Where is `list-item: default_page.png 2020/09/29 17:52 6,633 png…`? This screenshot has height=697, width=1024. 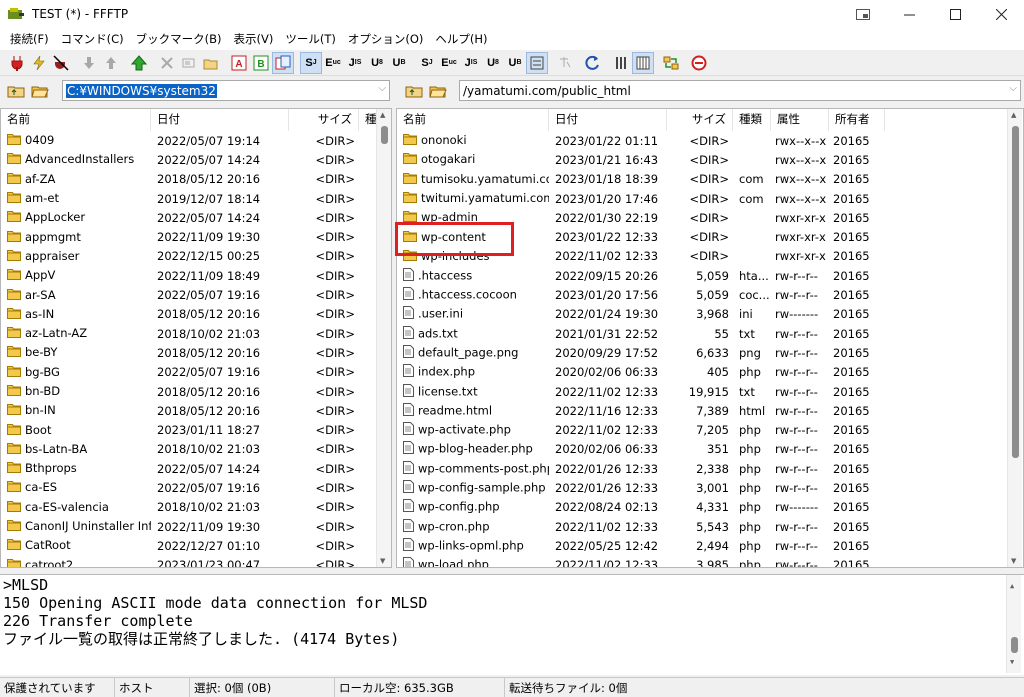
list-item: default_page.png 2020/09/29 17:52 6,633 png… is located at coordinates (641, 352).